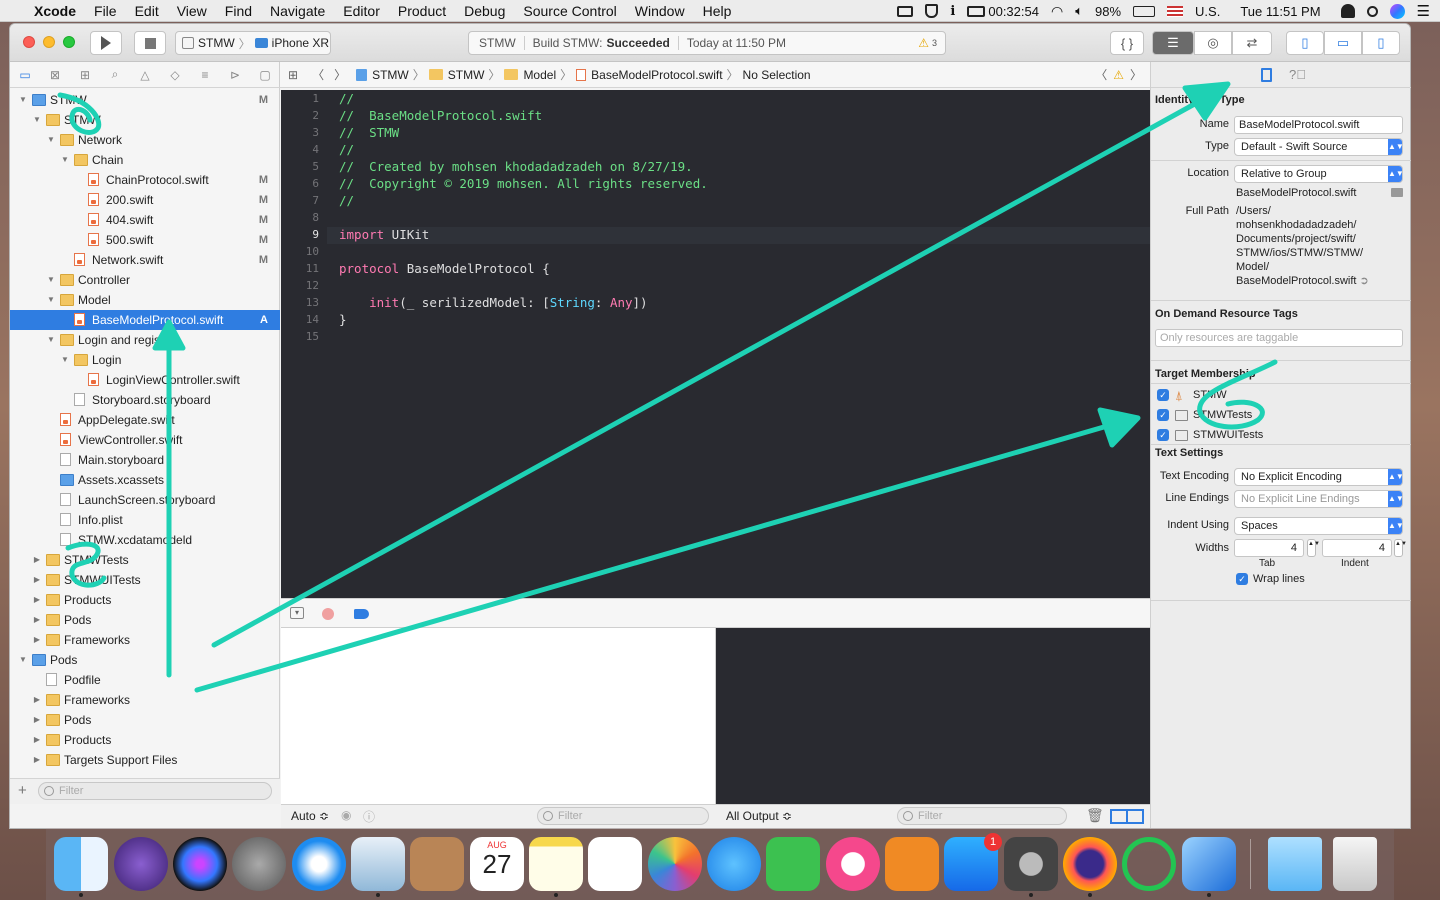 The width and height of the screenshot is (1440, 900). I want to click on tree-row: ▶ Targets Support Files, so click(145, 760).